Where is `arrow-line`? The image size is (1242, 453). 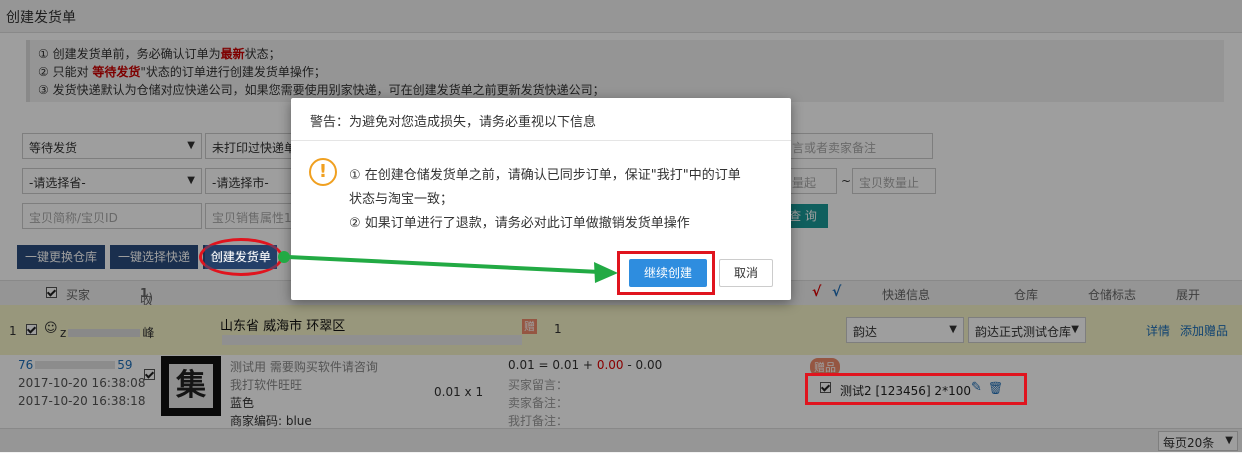 arrow-line is located at coordinates (444, 264).